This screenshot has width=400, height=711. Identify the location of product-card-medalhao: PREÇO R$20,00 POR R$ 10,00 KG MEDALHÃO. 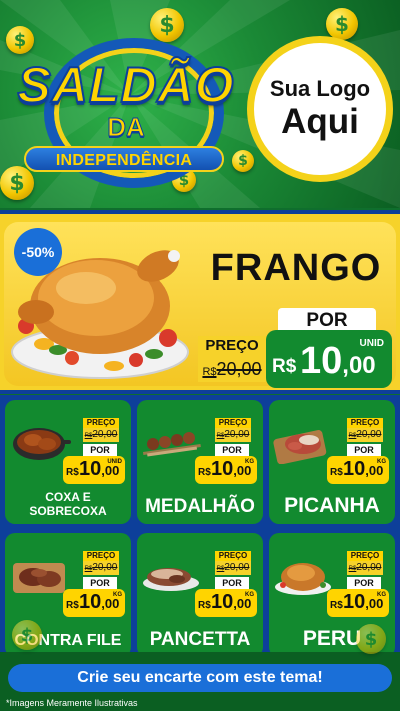
(200, 462).